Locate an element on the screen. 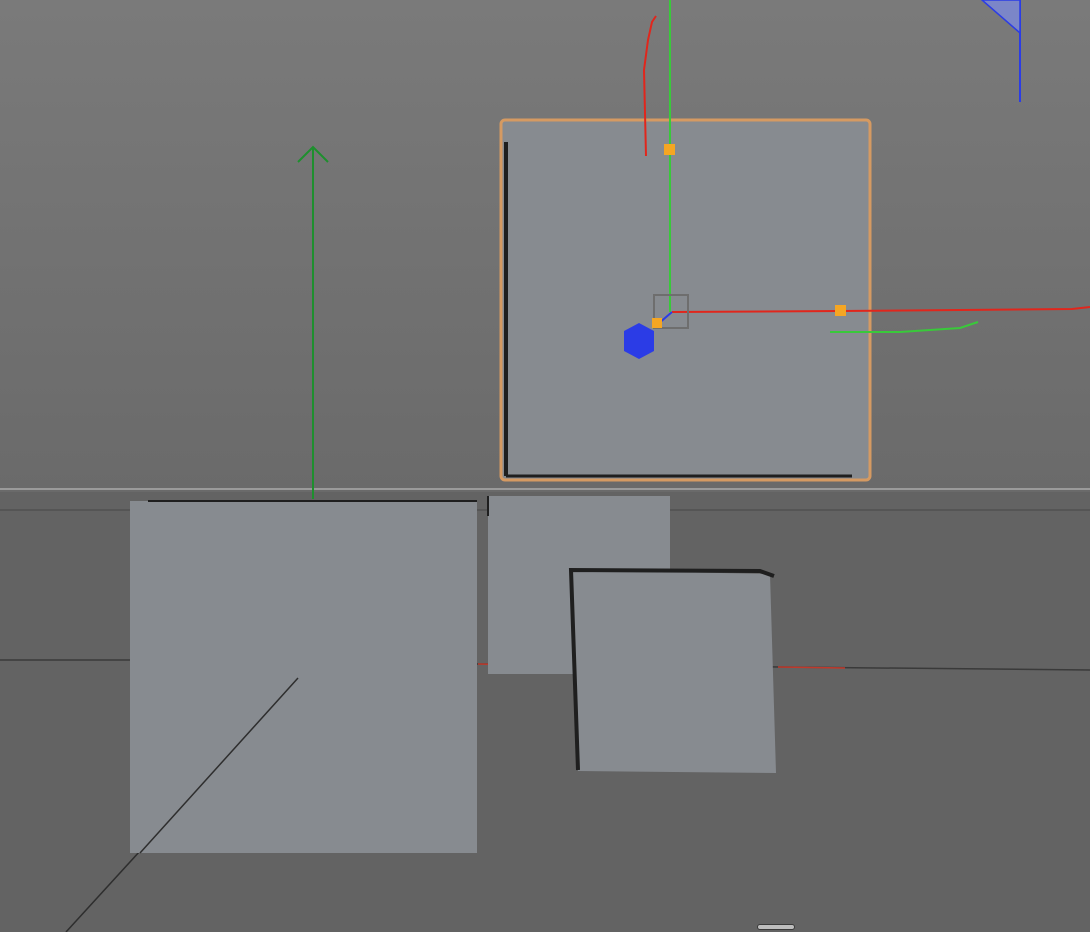  world-x-axis-segment-right is located at coordinates (811, 667).